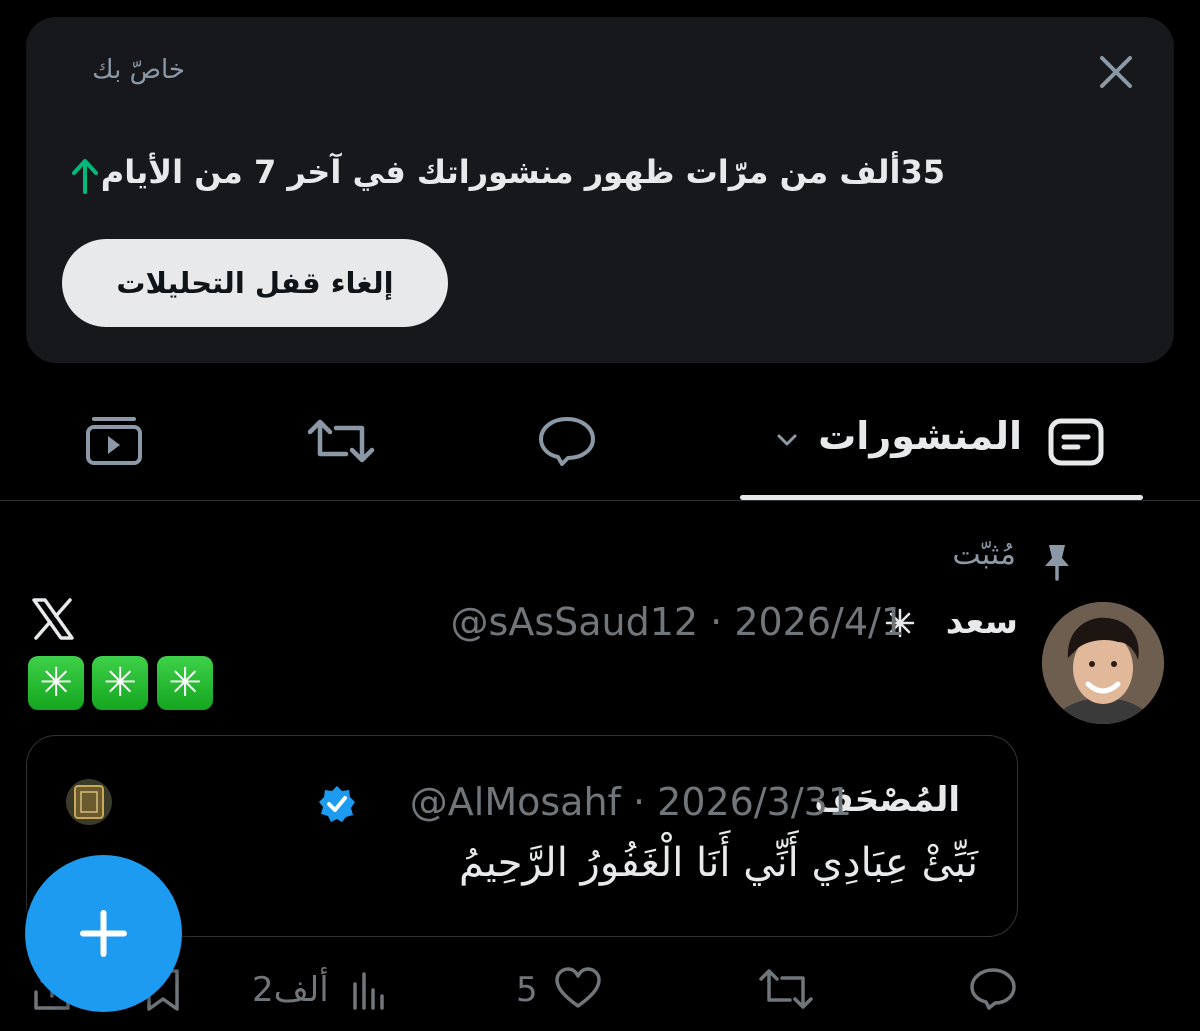 The image size is (1200, 1031). Describe the element at coordinates (567, 443) in the screenshot. I see `replies-tab-icon` at that location.